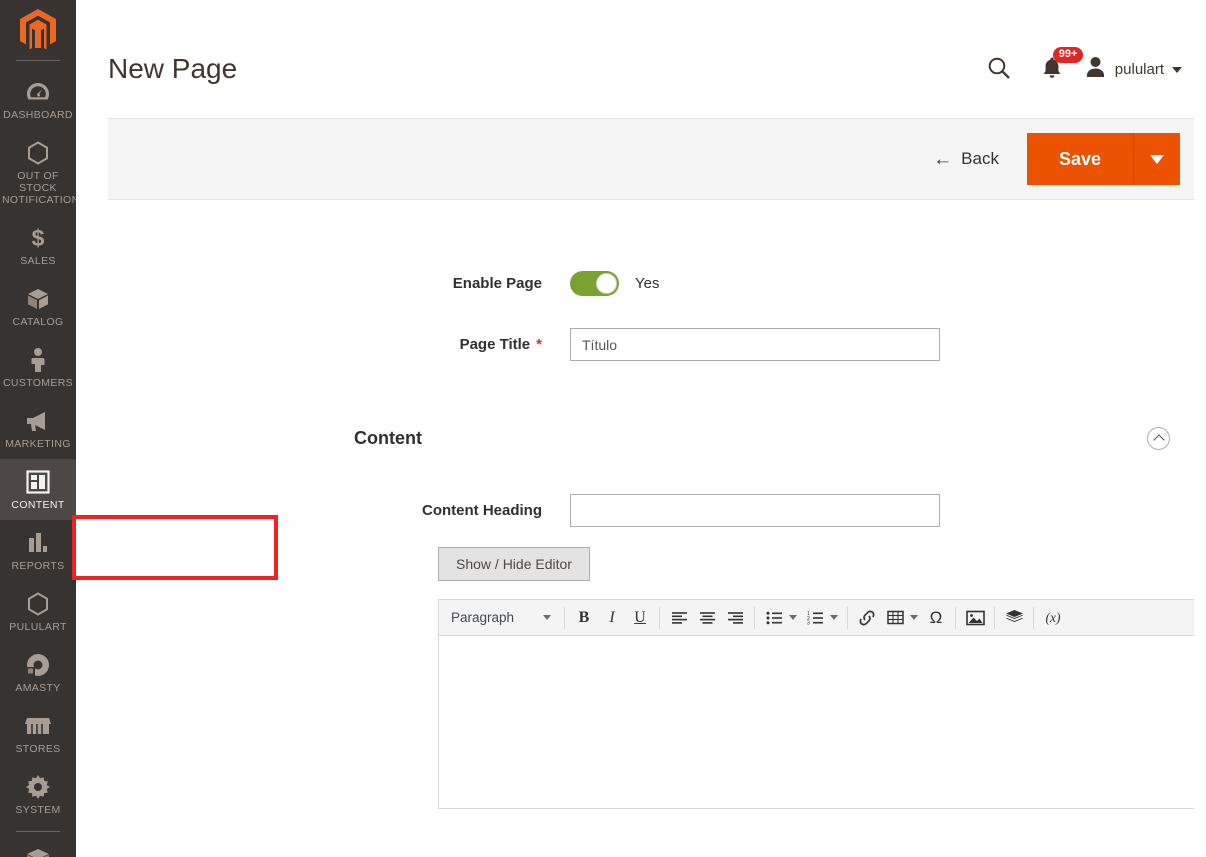  I want to click on align-right-button, so click(735, 618).